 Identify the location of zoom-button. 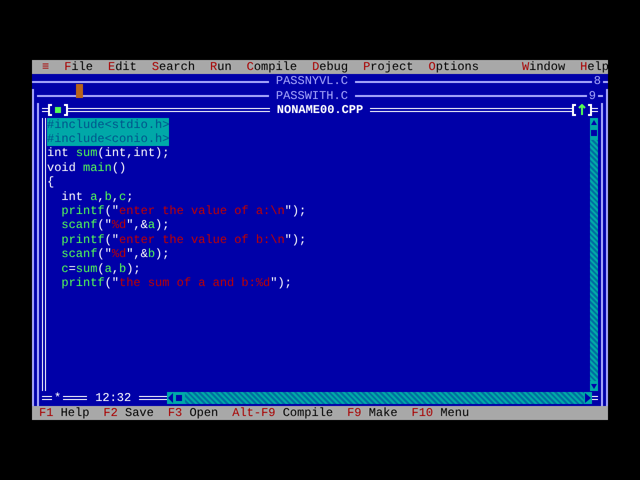
(582, 110).